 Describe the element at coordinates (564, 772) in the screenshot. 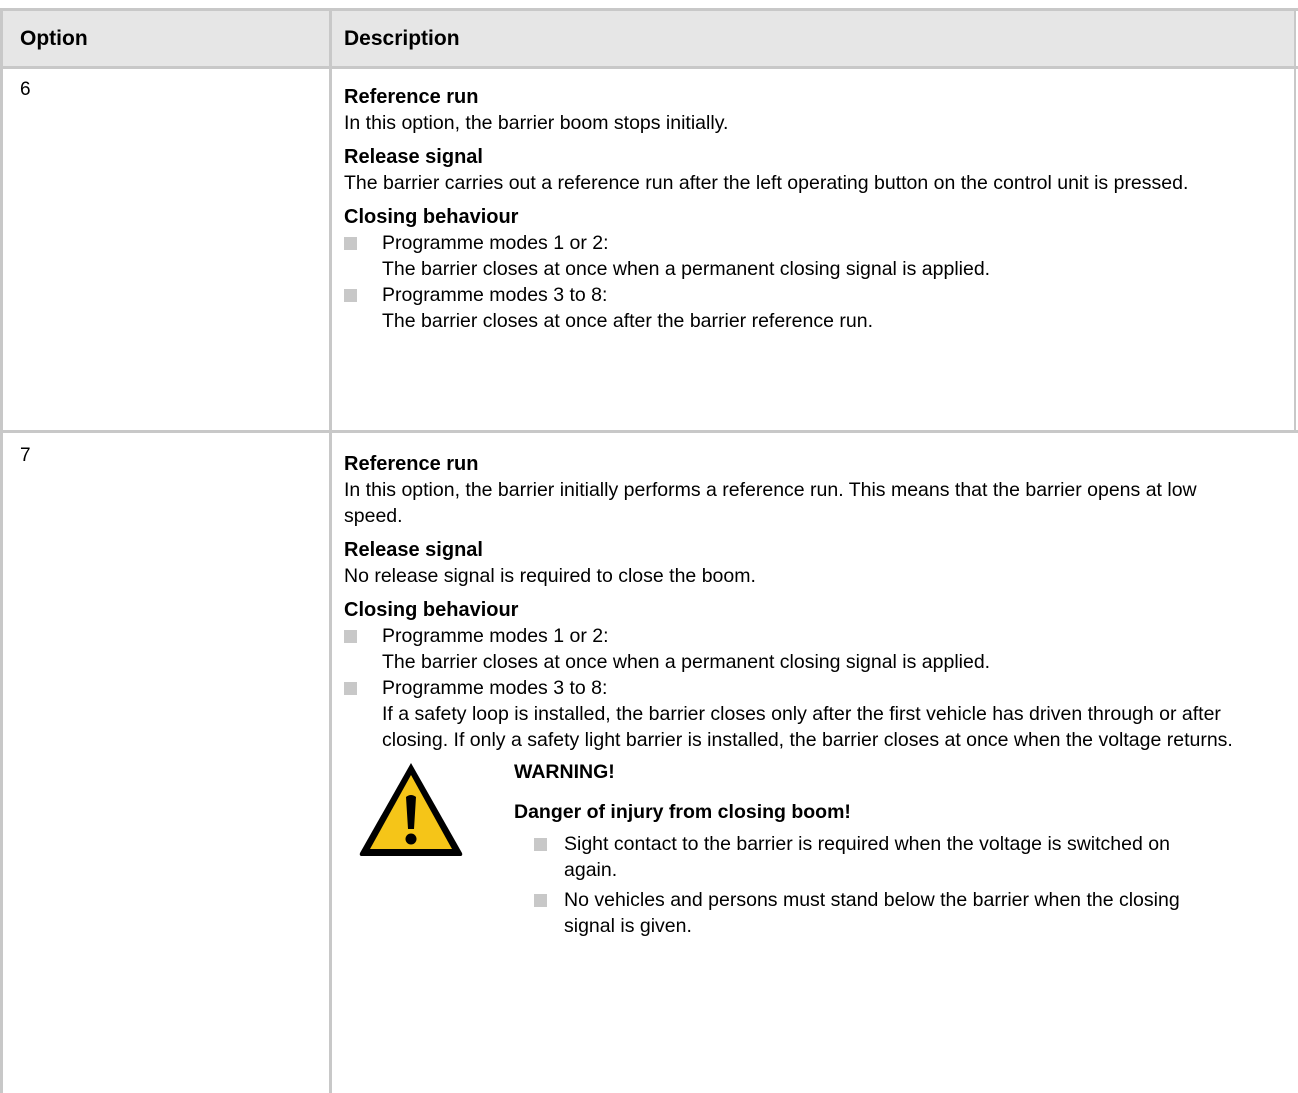

I see `warning-title: WARNING!` at that location.